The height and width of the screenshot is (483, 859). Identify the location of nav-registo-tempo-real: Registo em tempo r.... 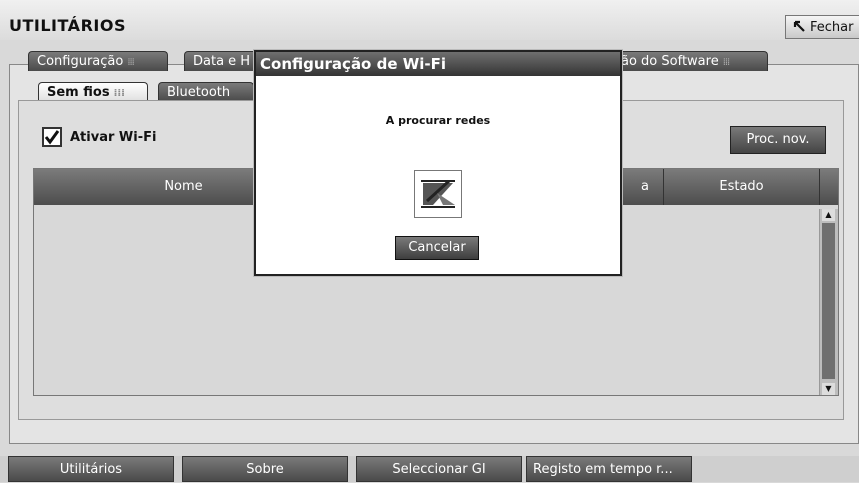
(609, 469).